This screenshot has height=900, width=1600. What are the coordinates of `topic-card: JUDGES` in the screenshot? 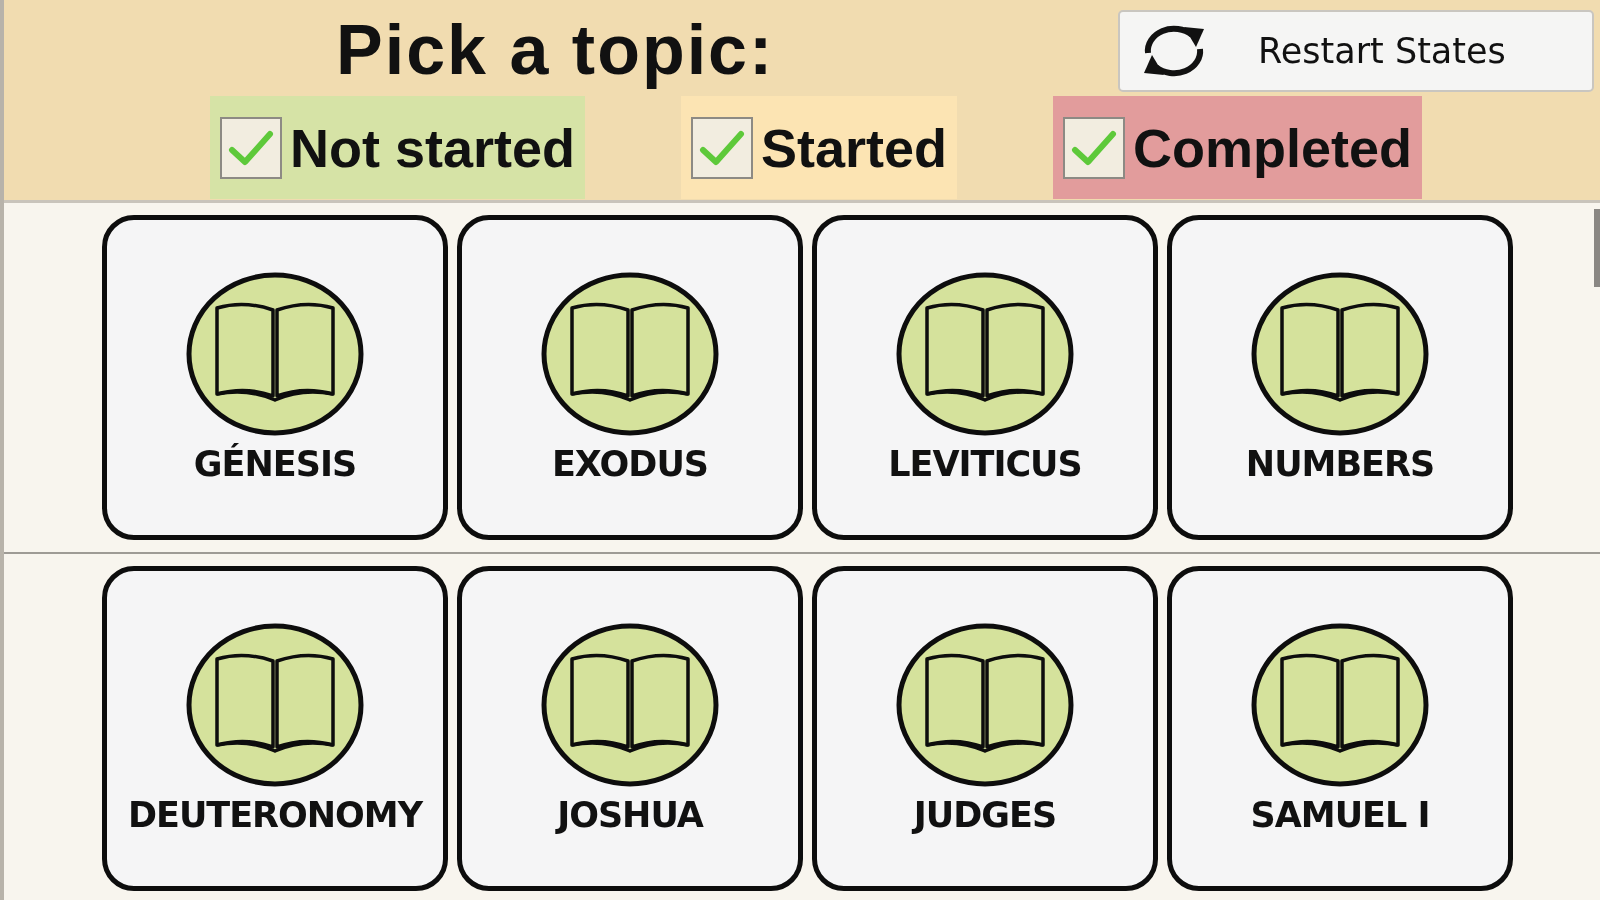 It's located at (985, 728).